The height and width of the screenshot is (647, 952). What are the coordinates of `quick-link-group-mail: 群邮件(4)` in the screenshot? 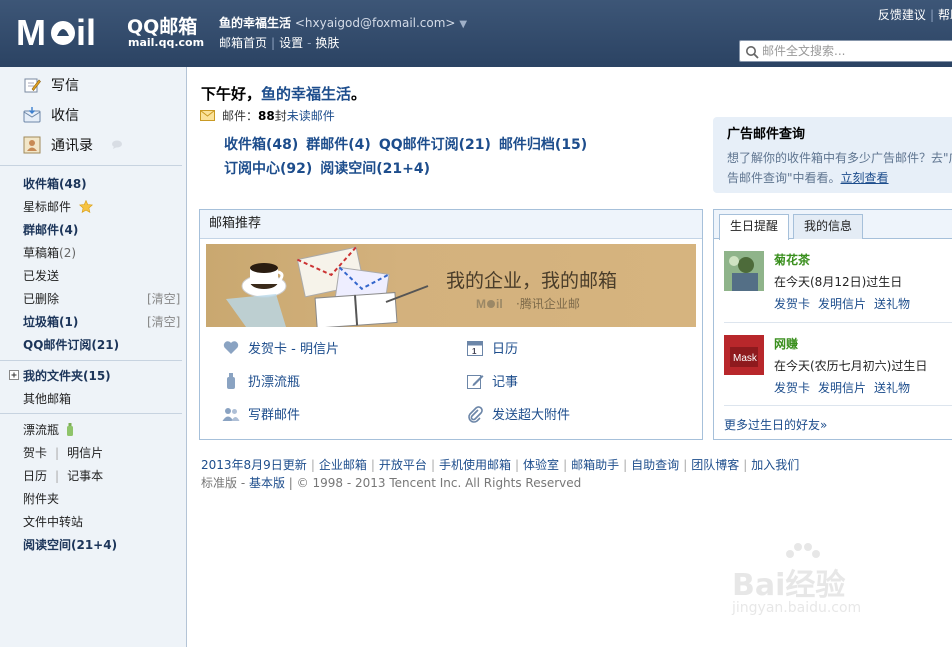 It's located at (338, 145).